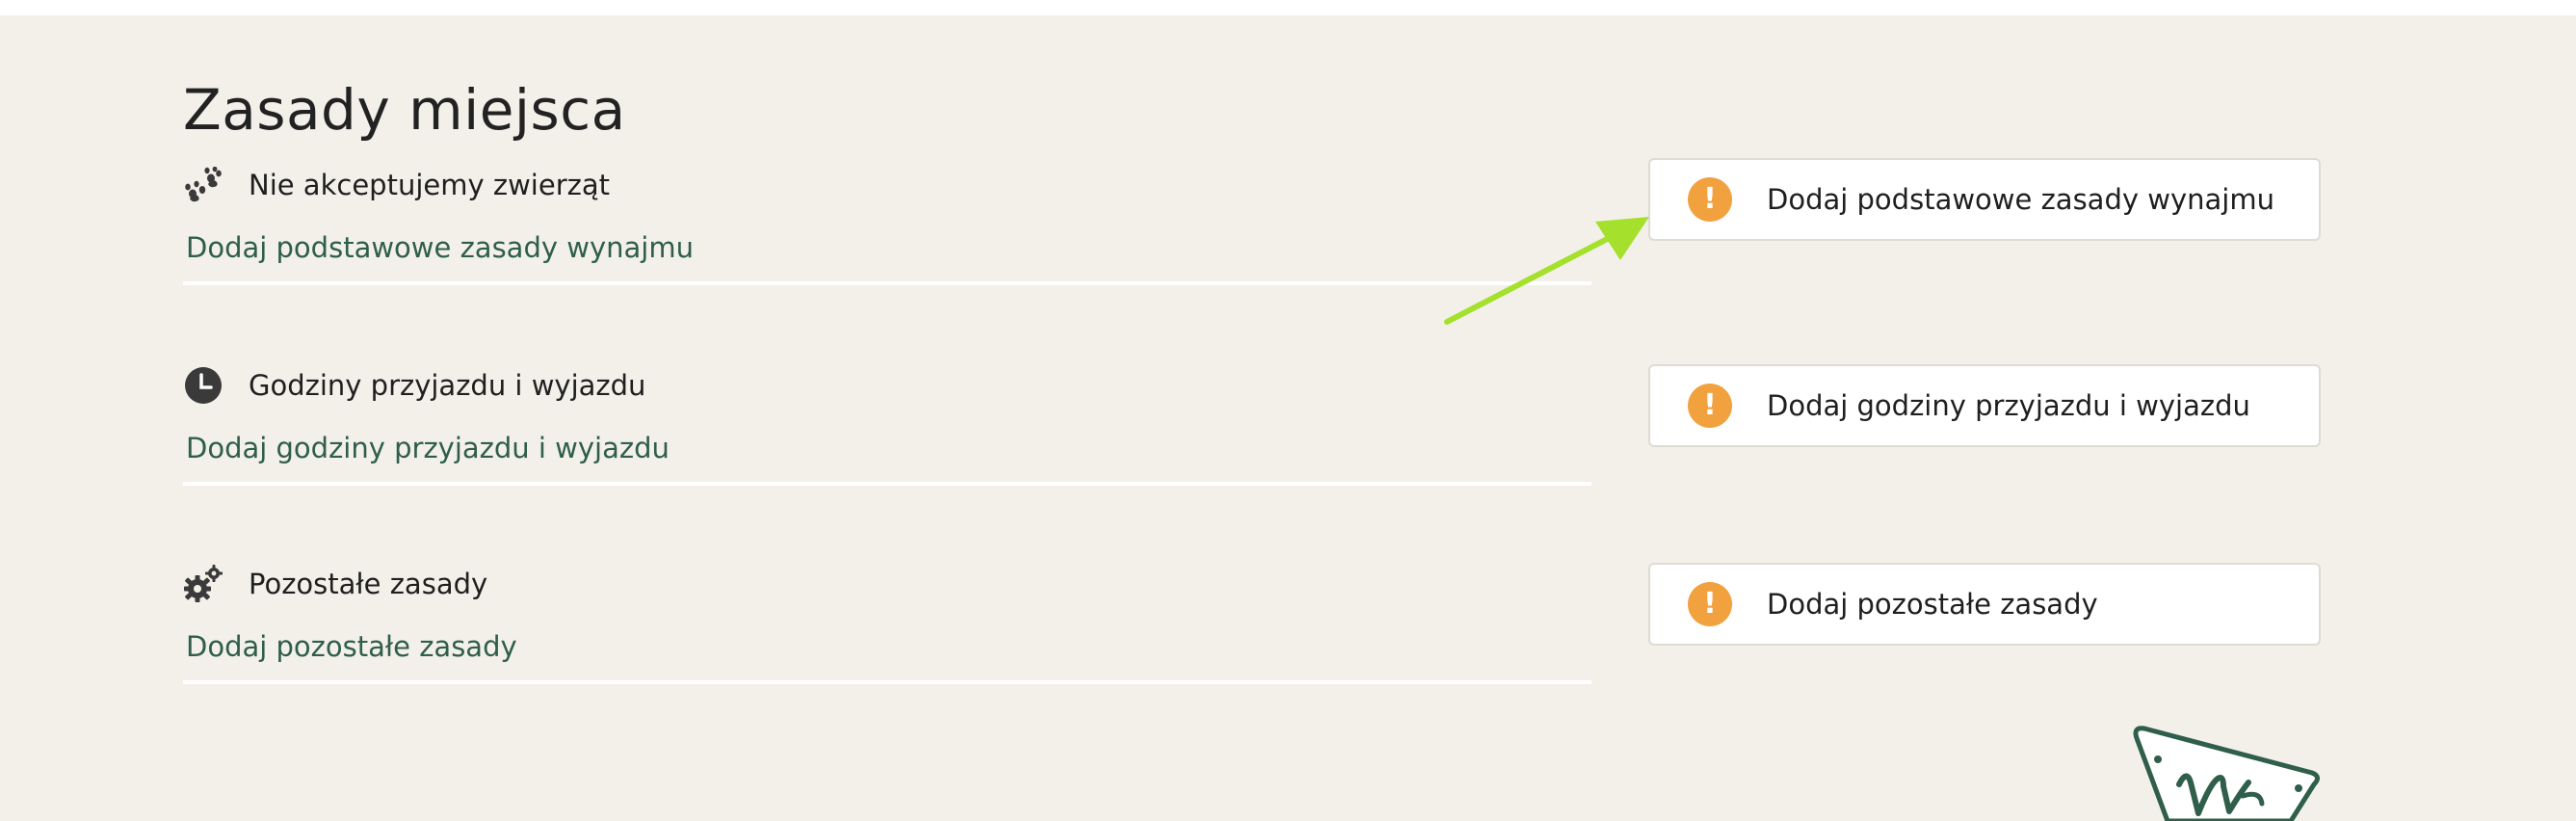  What do you see at coordinates (1288, 7) in the screenshot?
I see `top-header-strip` at bounding box center [1288, 7].